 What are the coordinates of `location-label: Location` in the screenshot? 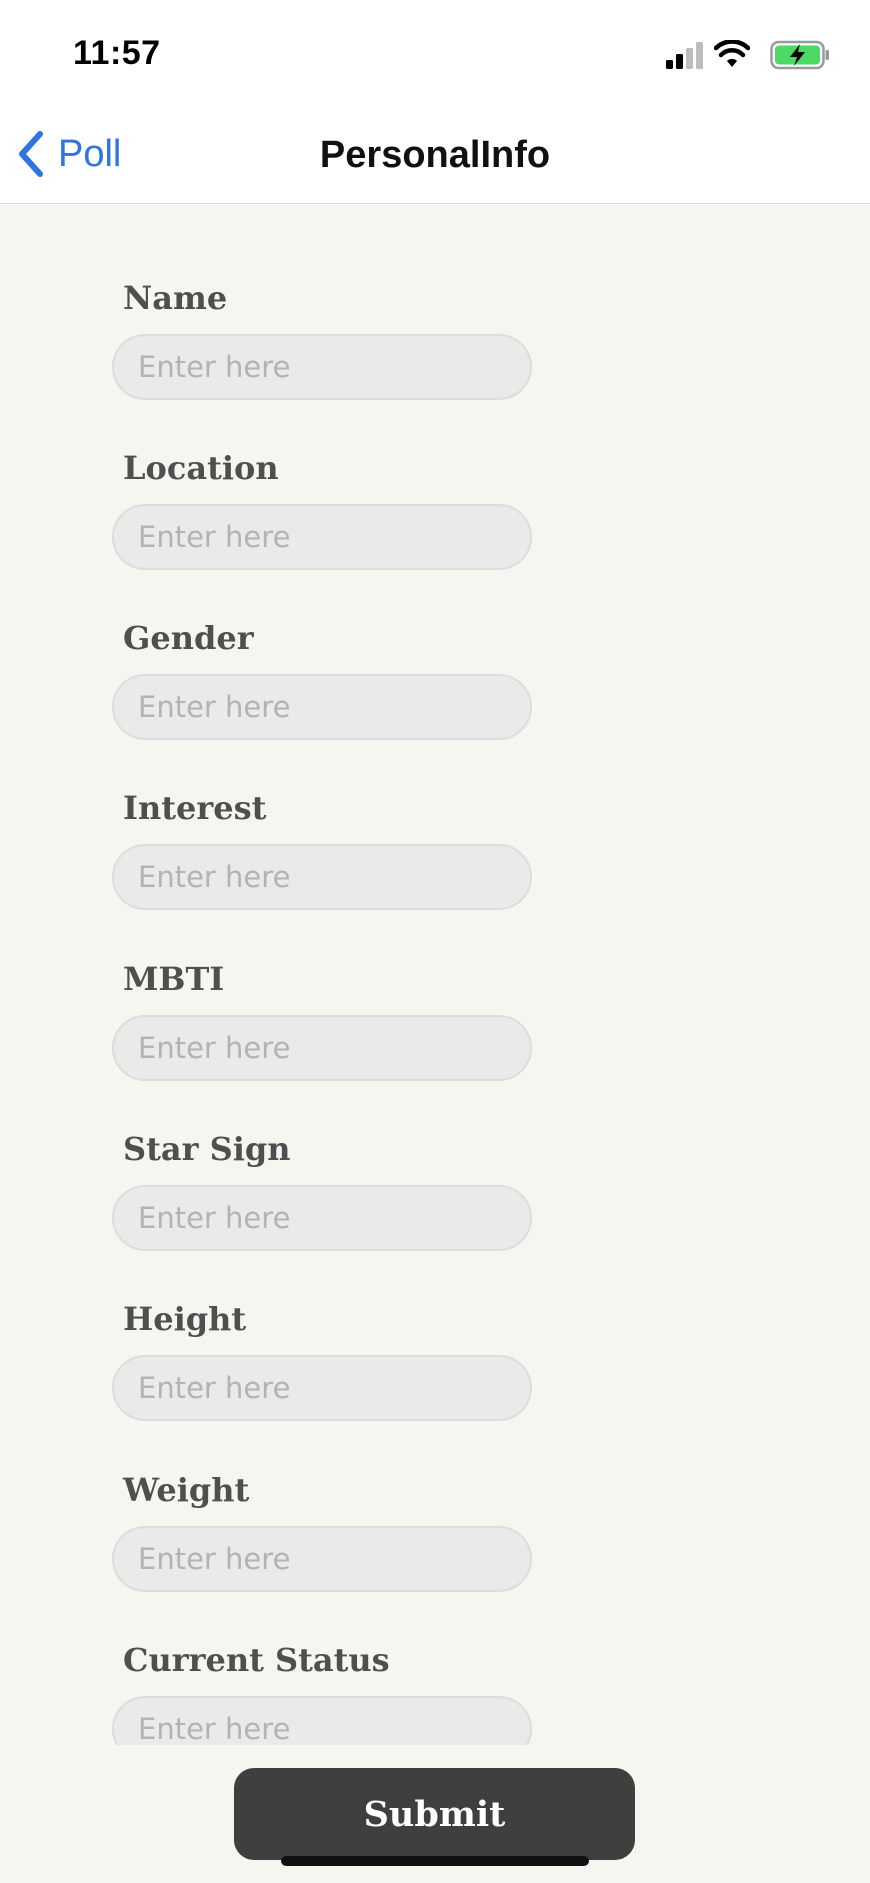 It's located at (201, 468).